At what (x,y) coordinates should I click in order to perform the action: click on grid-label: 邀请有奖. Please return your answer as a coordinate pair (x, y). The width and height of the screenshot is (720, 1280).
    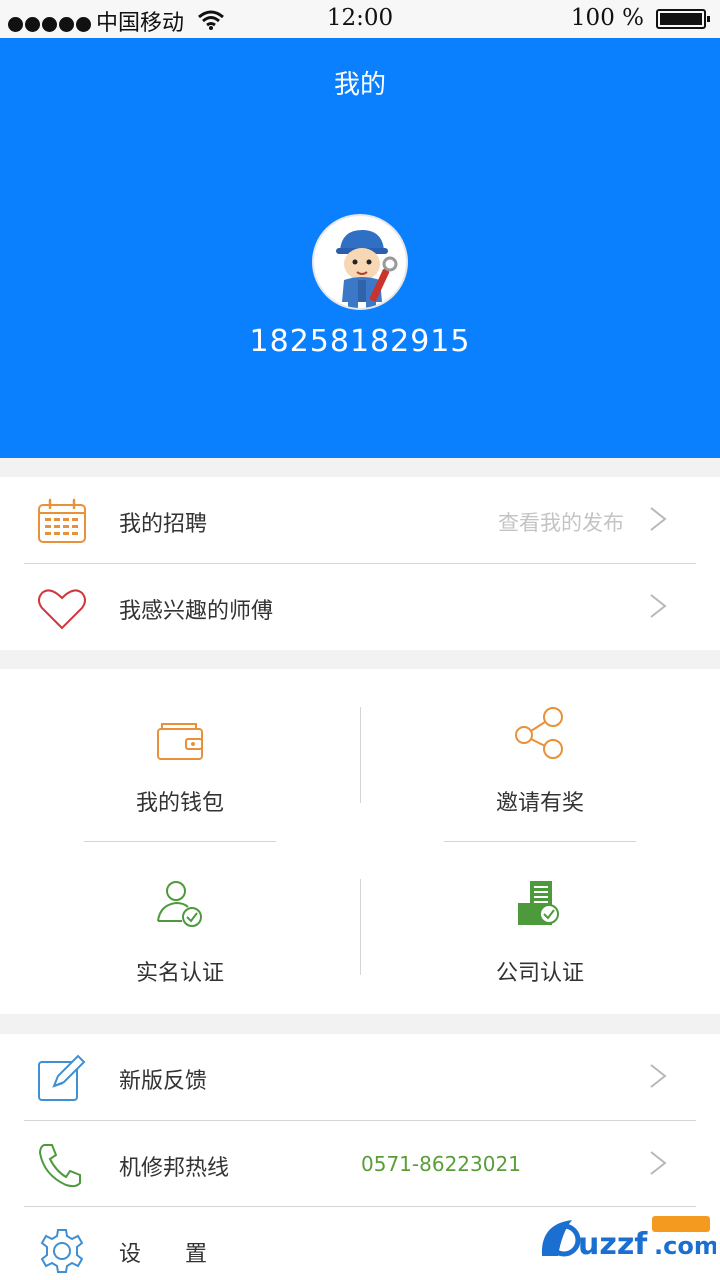
    Looking at the image, I should click on (539, 803).